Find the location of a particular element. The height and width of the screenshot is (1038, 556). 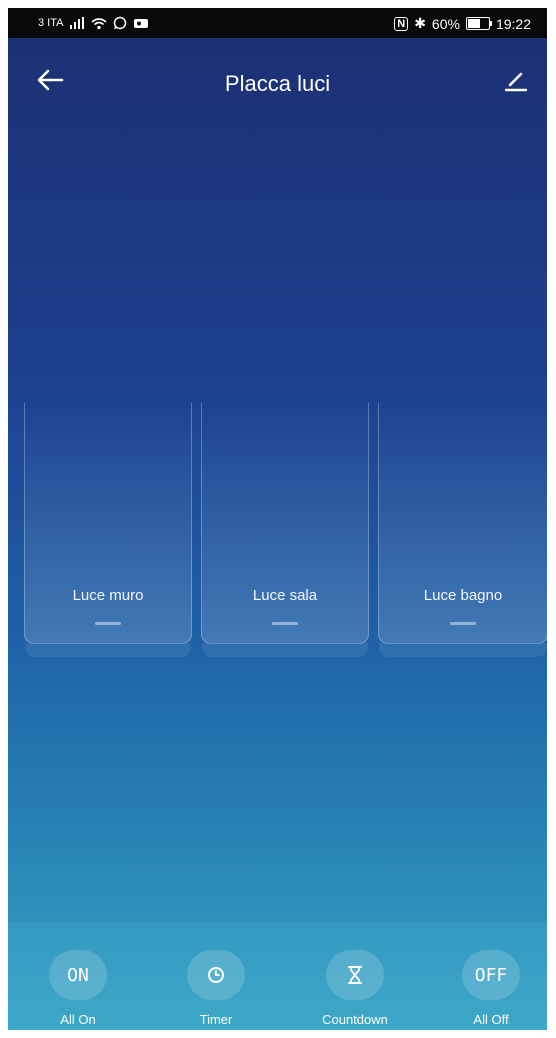

countdown-button: Countdown is located at coordinates (355, 984).